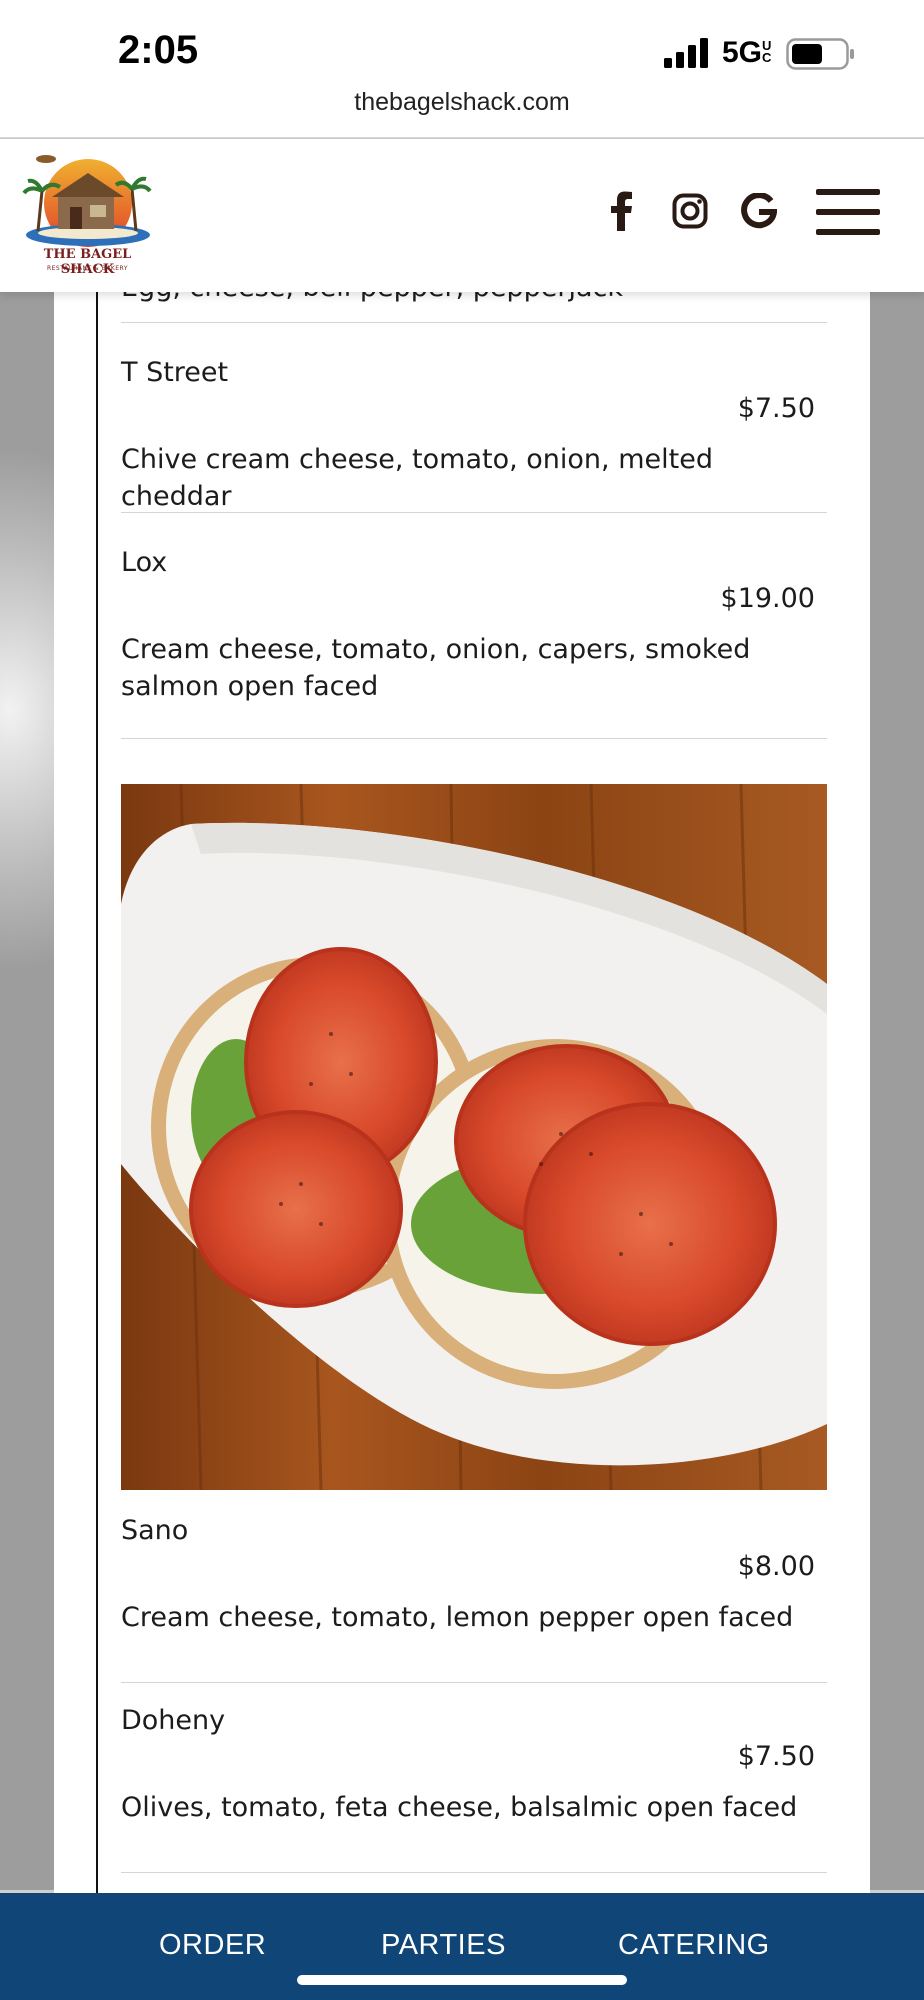  Describe the element at coordinates (767, 598) in the screenshot. I see `menu-item-price: $19.00` at that location.